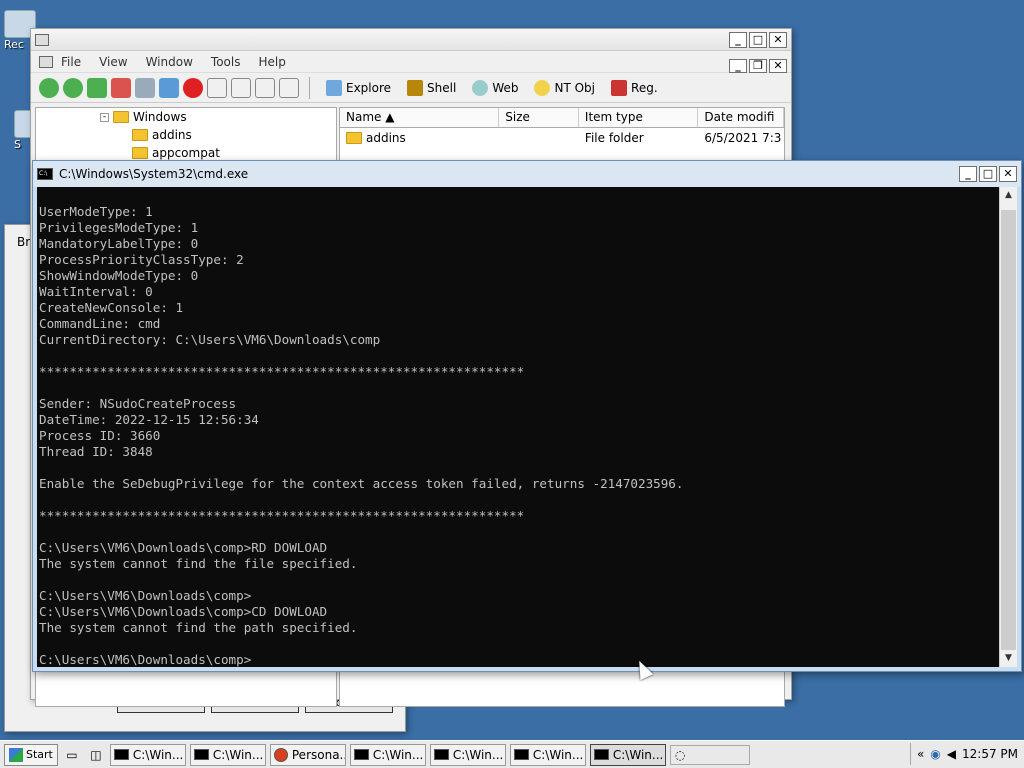 The height and width of the screenshot is (768, 1024). I want to click on tree-node-windows: - Windows, so click(143, 117).